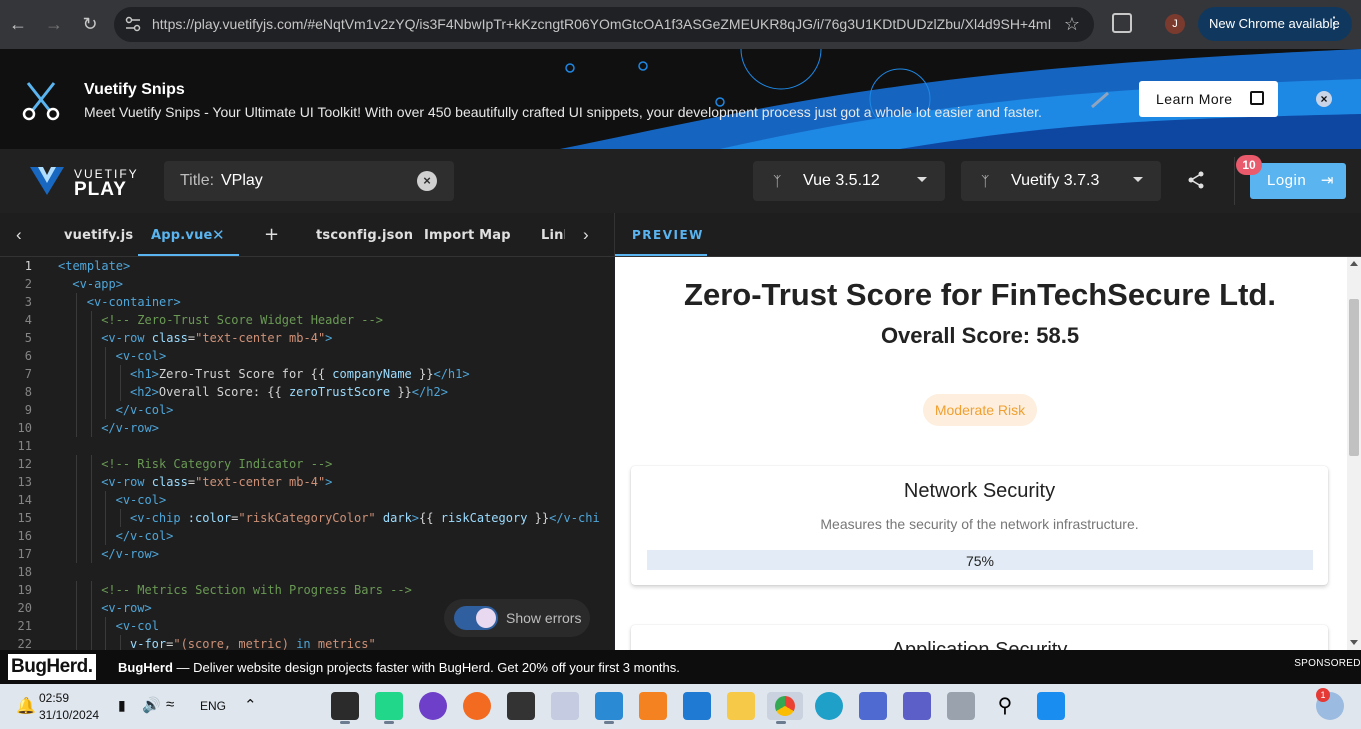 Image resolution: width=1361 pixels, height=729 pixels. Describe the element at coordinates (364, 235) in the screenshot. I see `tab-tsconfig: tsconfig.json` at that location.